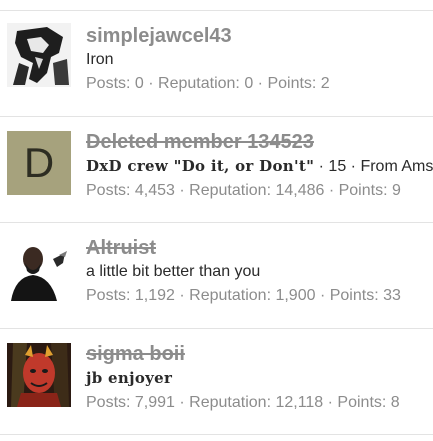  Describe the element at coordinates (259, 248) in the screenshot. I see `member-username: Altruist` at that location.